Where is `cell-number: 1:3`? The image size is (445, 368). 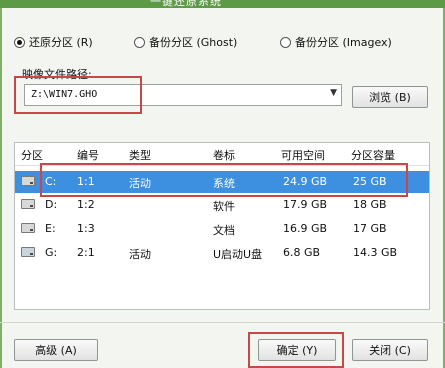
cell-number: 1:3 is located at coordinates (86, 228).